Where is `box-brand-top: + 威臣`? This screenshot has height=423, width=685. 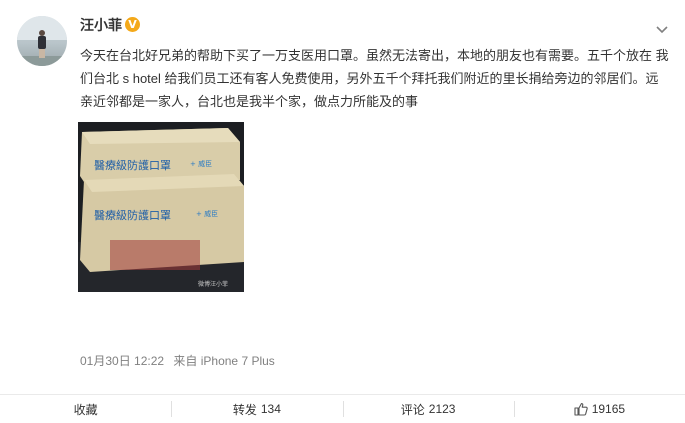 box-brand-top: + 威臣 is located at coordinates (201, 163).